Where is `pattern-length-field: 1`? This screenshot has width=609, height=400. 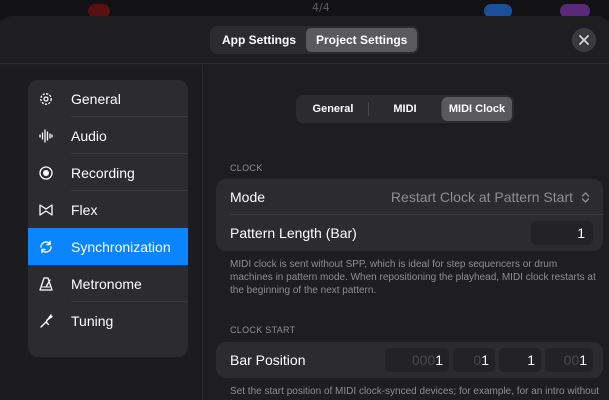 pattern-length-field: 1 is located at coordinates (562, 233).